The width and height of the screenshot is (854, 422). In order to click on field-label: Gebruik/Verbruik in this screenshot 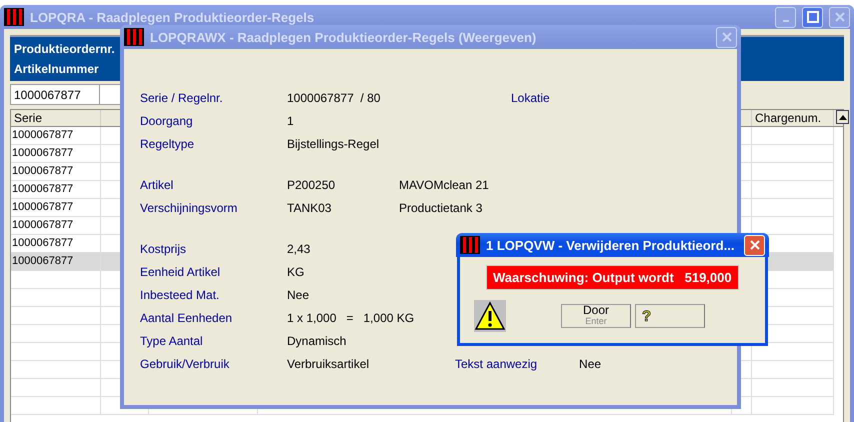, I will do `click(185, 364)`.